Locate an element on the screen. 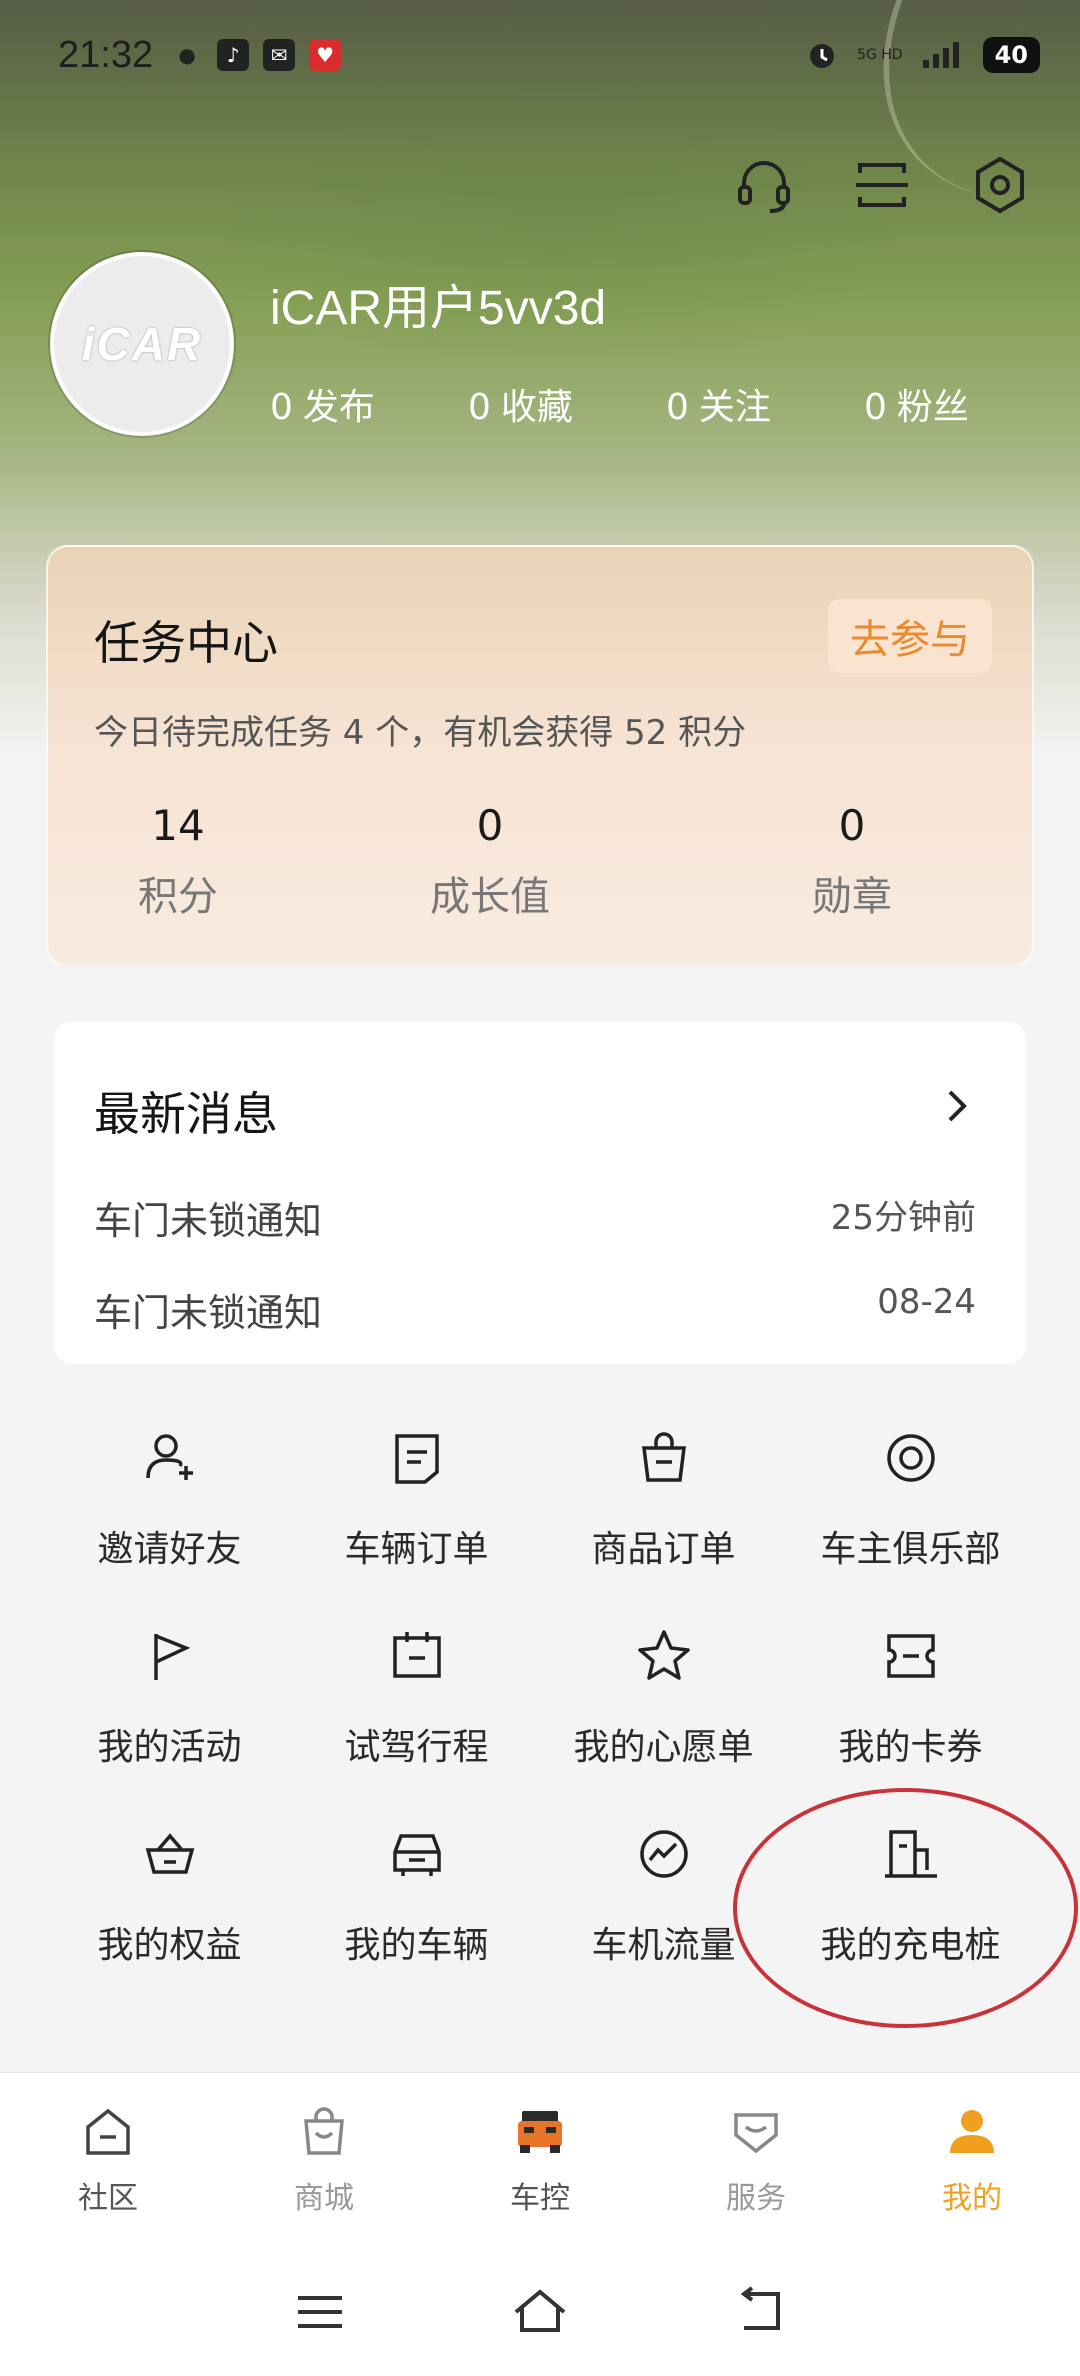 The height and width of the screenshot is (2376, 1080). message-item: 车门未锁通知 08-24 is located at coordinates (535, 1309).